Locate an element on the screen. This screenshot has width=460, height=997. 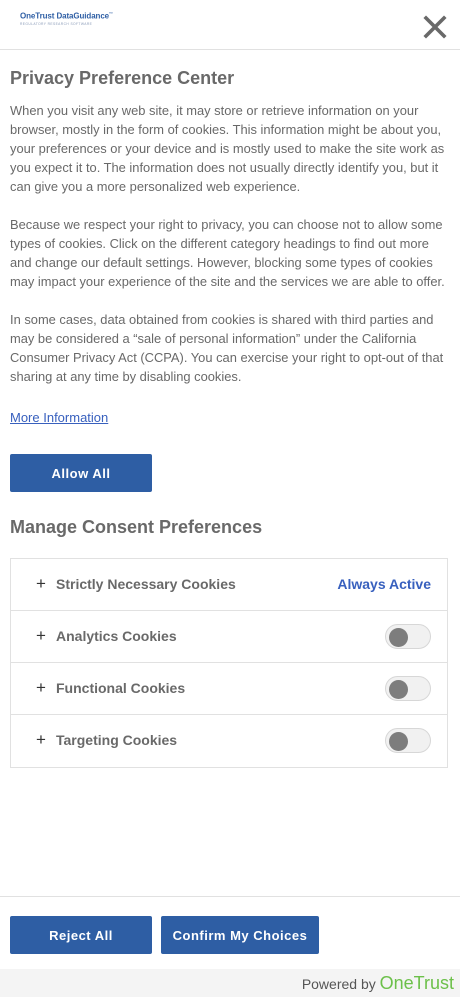
powered-by-onetrust-link: Powered by OneTrust is located at coordinates (378, 983).